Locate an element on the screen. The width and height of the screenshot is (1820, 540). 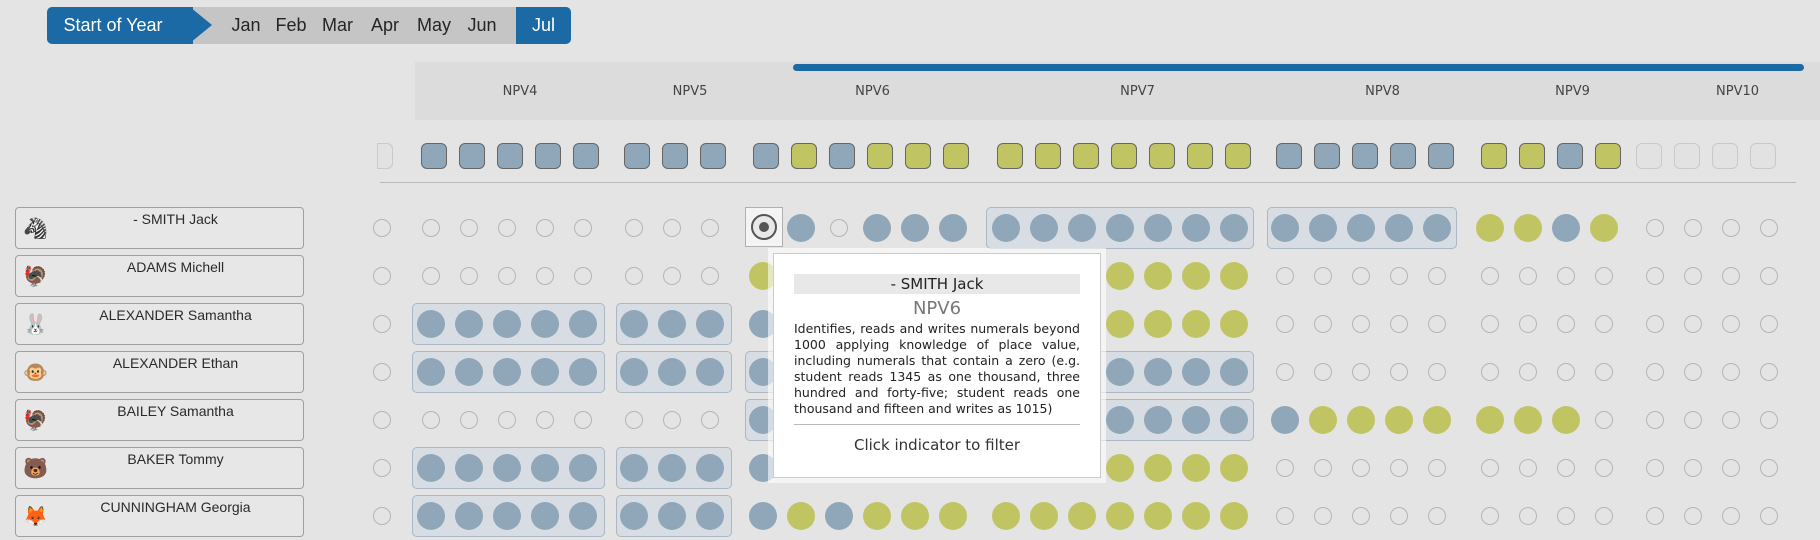
month-jul: Jul is located at coordinates (543, 25).